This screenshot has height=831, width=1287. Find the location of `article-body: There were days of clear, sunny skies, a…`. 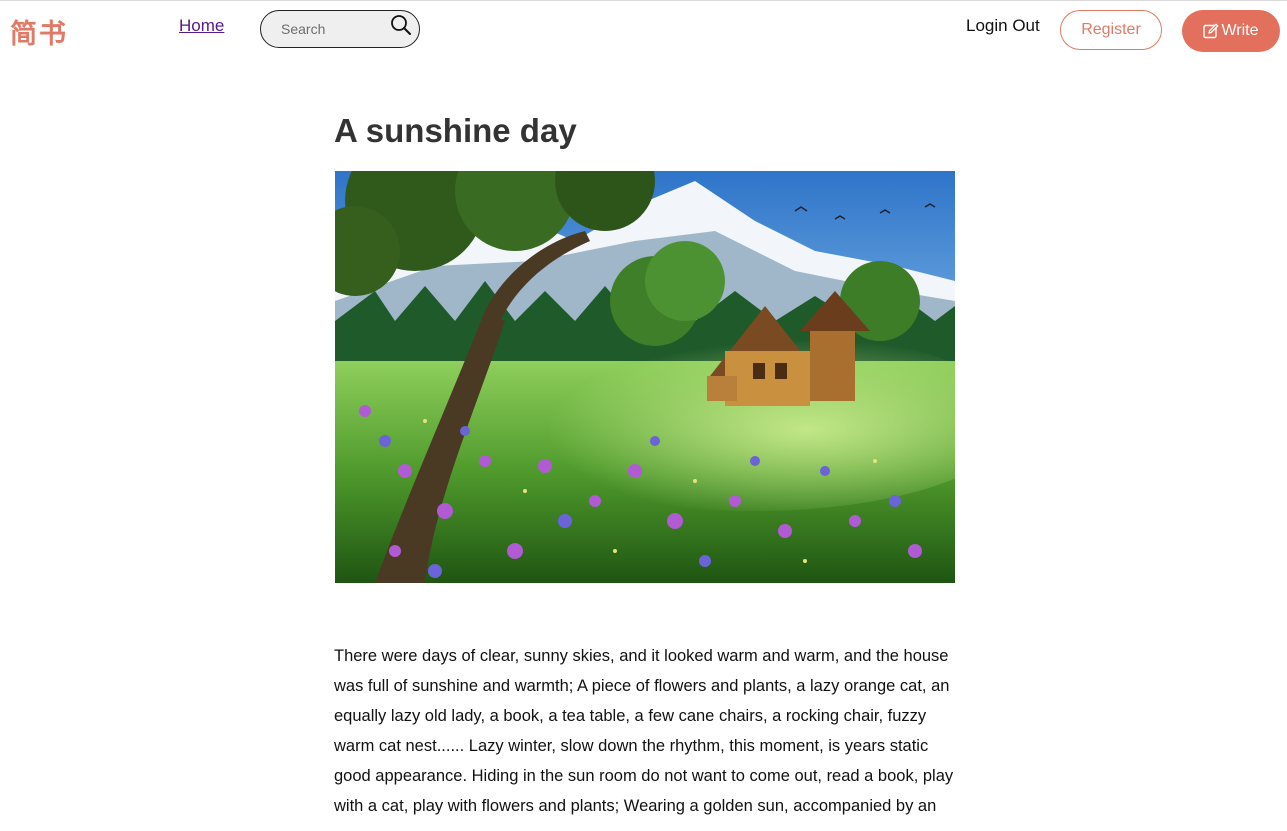

article-body: There were days of clear, sunny skies, a… is located at coordinates (644, 731).